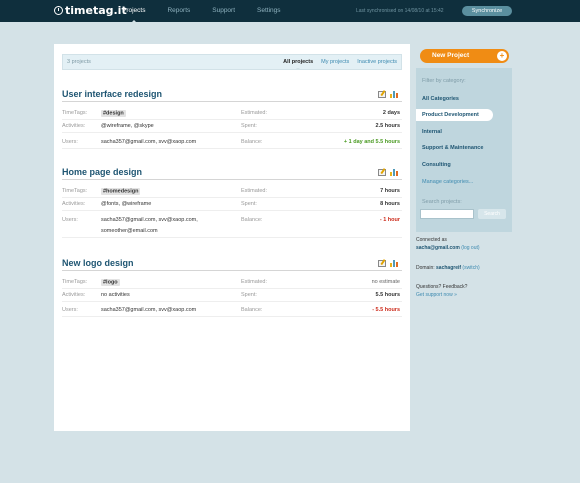 This screenshot has height=483, width=580. I want to click on category-support-maintenance: Support & Maintenance, so click(452, 148).